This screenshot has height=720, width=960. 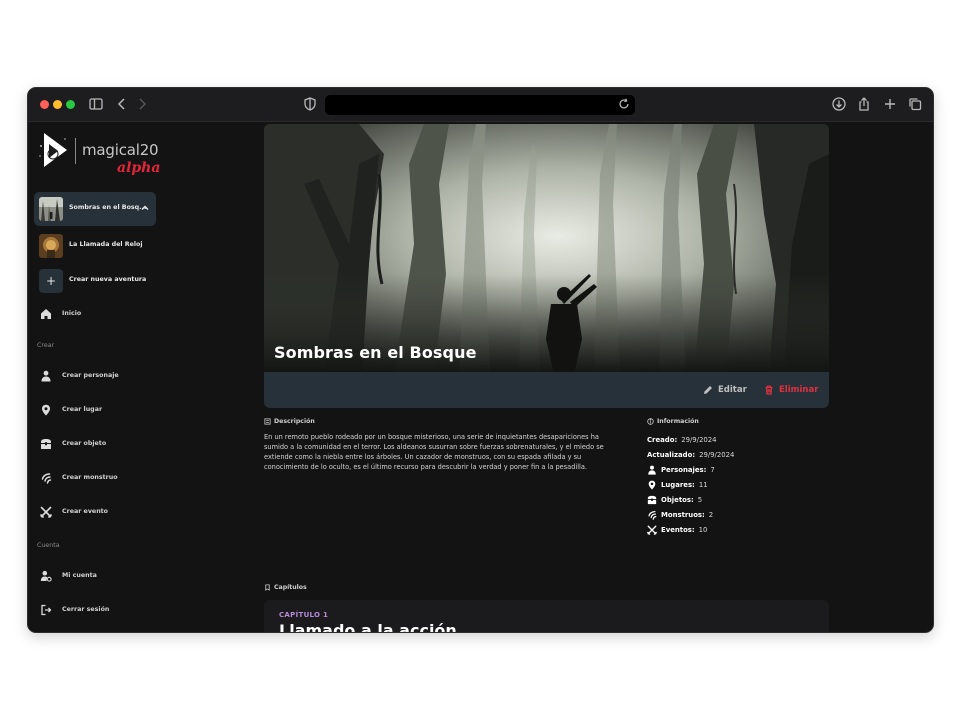 I want to click on info-heading: Información, so click(x=673, y=421).